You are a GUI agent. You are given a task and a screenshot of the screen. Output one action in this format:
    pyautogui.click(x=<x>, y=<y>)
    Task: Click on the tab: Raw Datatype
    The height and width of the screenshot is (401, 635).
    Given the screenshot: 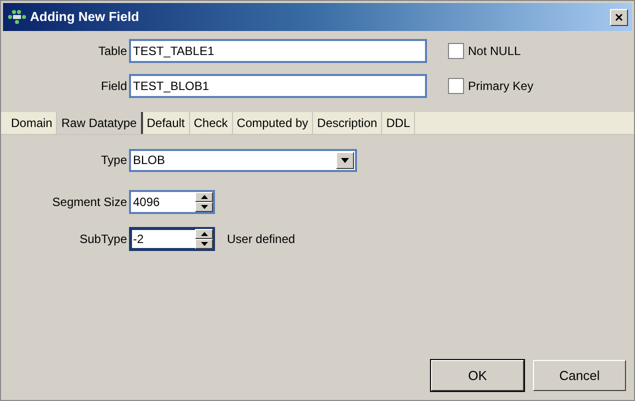 What is the action you would take?
    pyautogui.click(x=100, y=123)
    